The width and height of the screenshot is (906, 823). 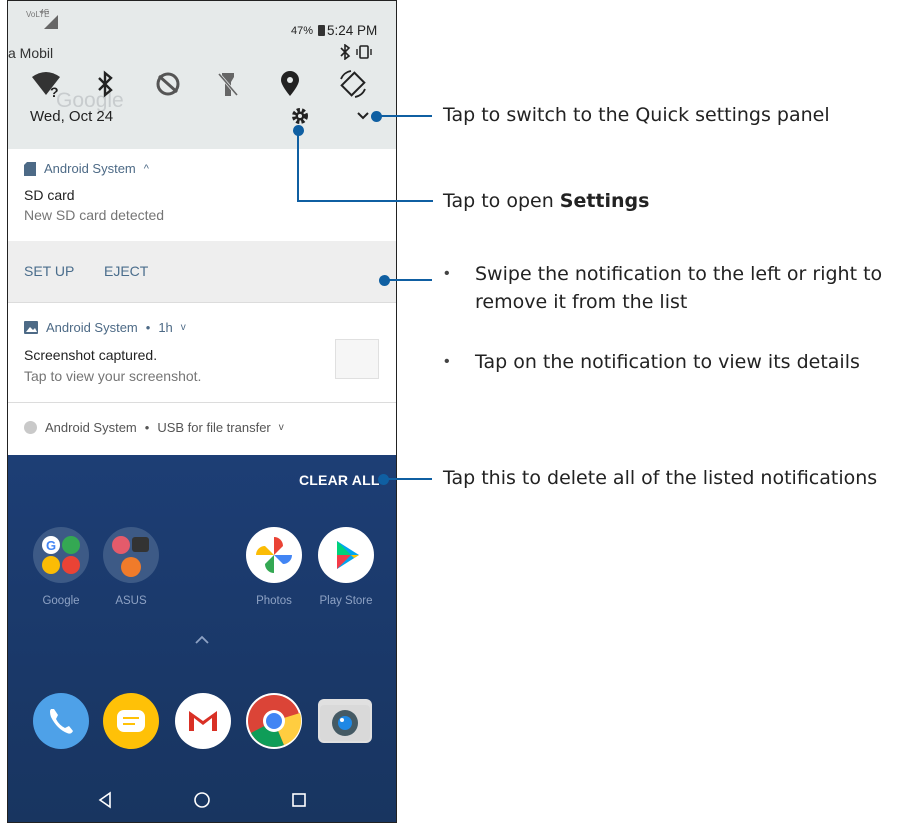 I want to click on notification-summary: USB for file transfer, so click(x=214, y=427).